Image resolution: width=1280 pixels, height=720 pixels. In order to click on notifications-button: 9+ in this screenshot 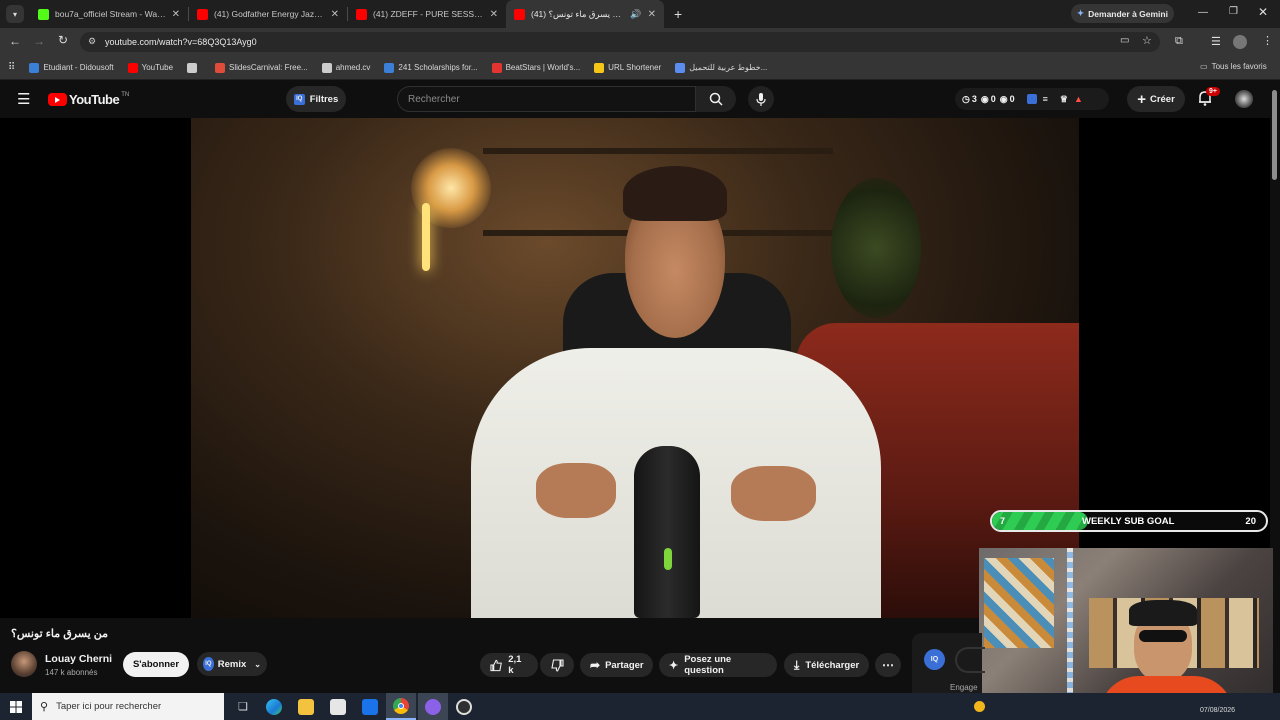, I will do `click(1209, 99)`.